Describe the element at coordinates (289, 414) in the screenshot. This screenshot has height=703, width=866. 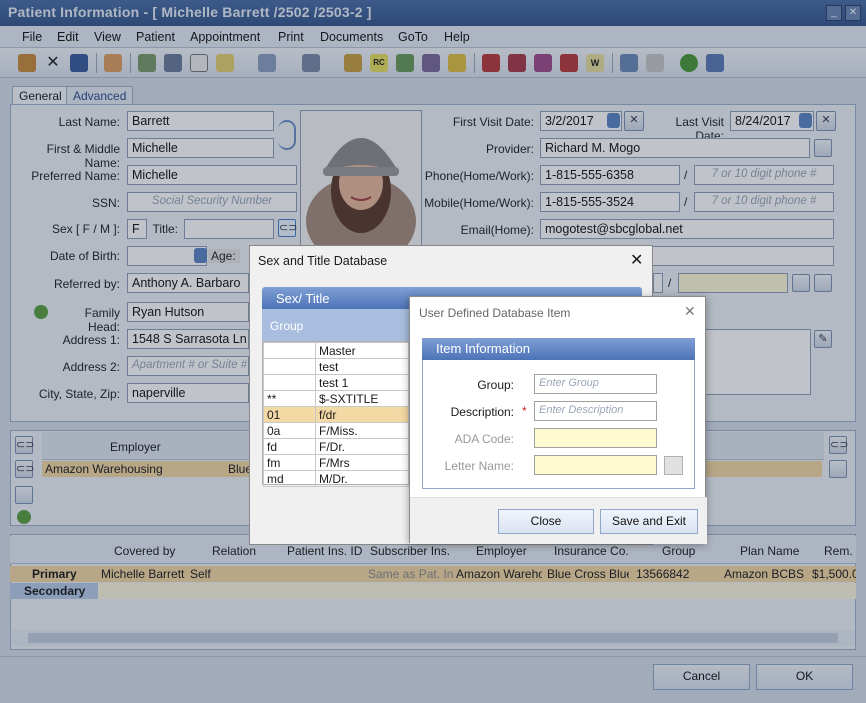
I see `row-code: 01` at that location.